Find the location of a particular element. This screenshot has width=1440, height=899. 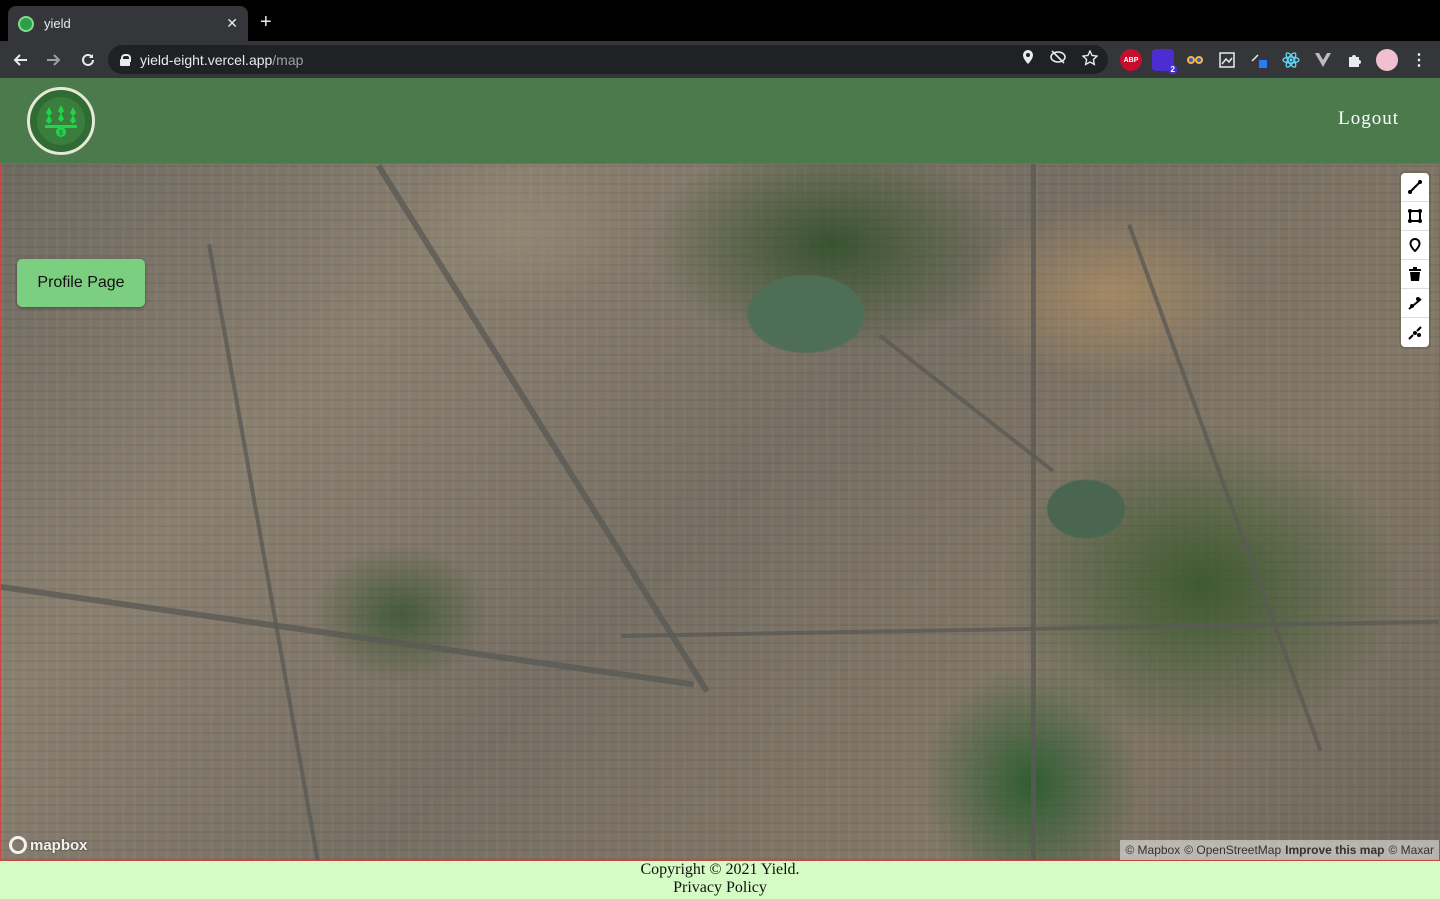

improve-map-link: Improve this map is located at coordinates (1334, 850).